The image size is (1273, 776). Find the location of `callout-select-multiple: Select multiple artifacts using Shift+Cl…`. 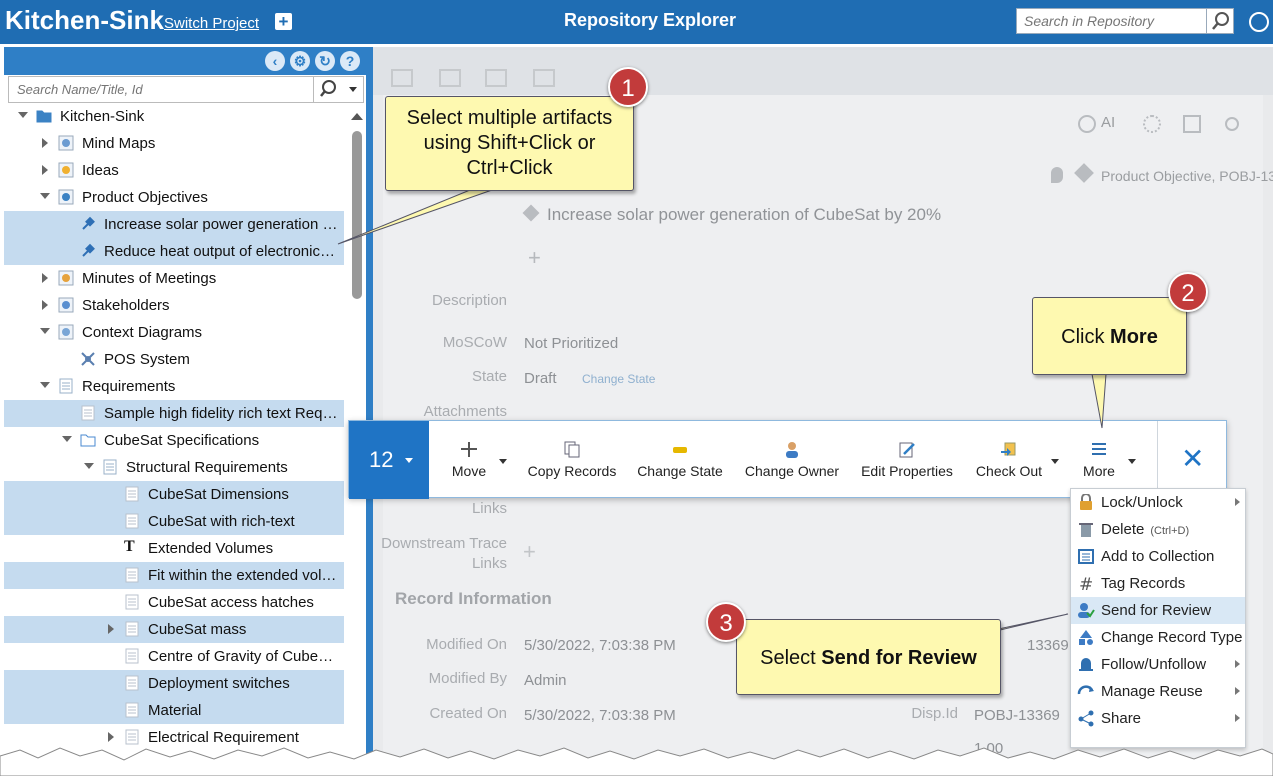

callout-select-multiple: Select multiple artifacts using Shift+Cl… is located at coordinates (509, 143).